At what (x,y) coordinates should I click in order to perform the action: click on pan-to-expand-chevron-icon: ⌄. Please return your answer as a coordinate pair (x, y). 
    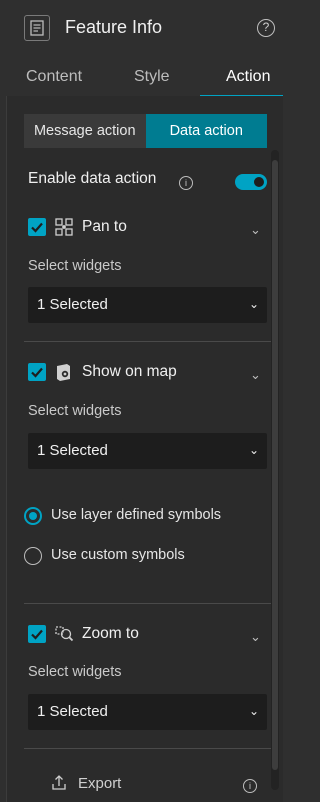
    Looking at the image, I should click on (255, 230).